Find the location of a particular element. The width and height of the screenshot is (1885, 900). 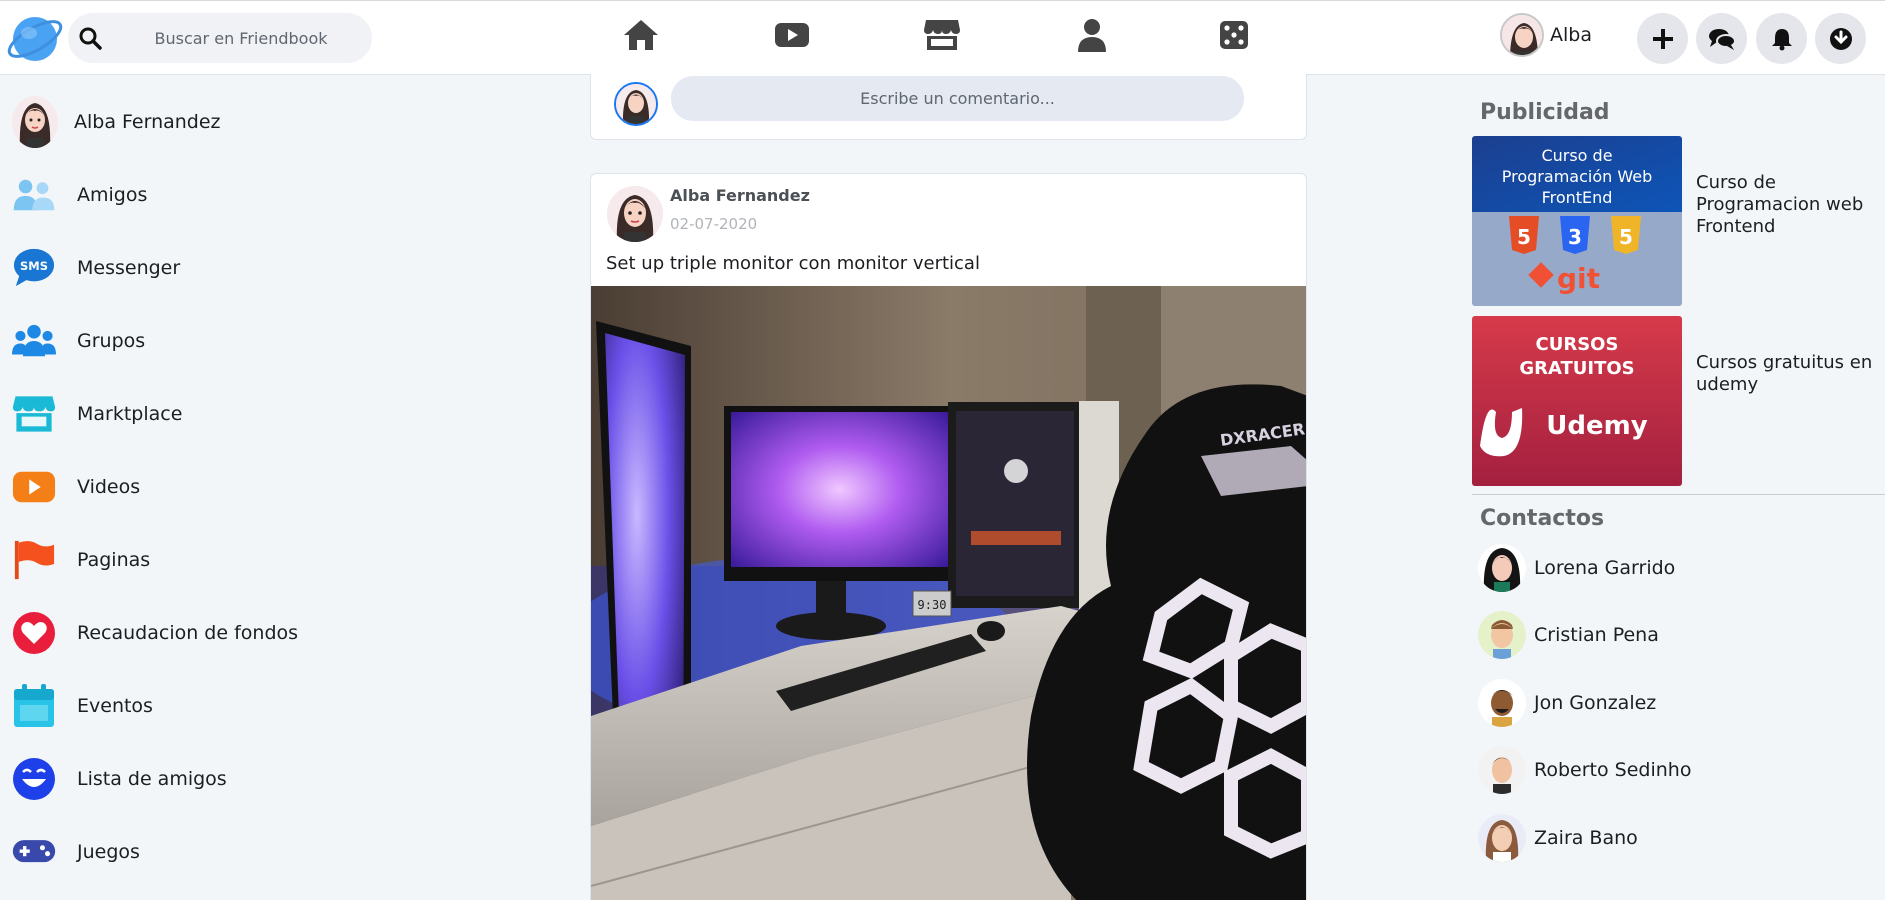

store-icon is located at coordinates (34, 414).